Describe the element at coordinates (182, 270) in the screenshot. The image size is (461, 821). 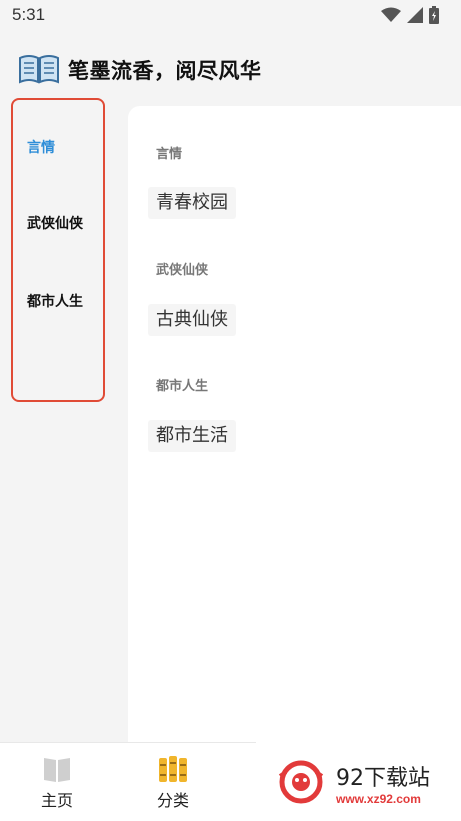
I see `section-title-wuxia: 武侠仙侠` at that location.